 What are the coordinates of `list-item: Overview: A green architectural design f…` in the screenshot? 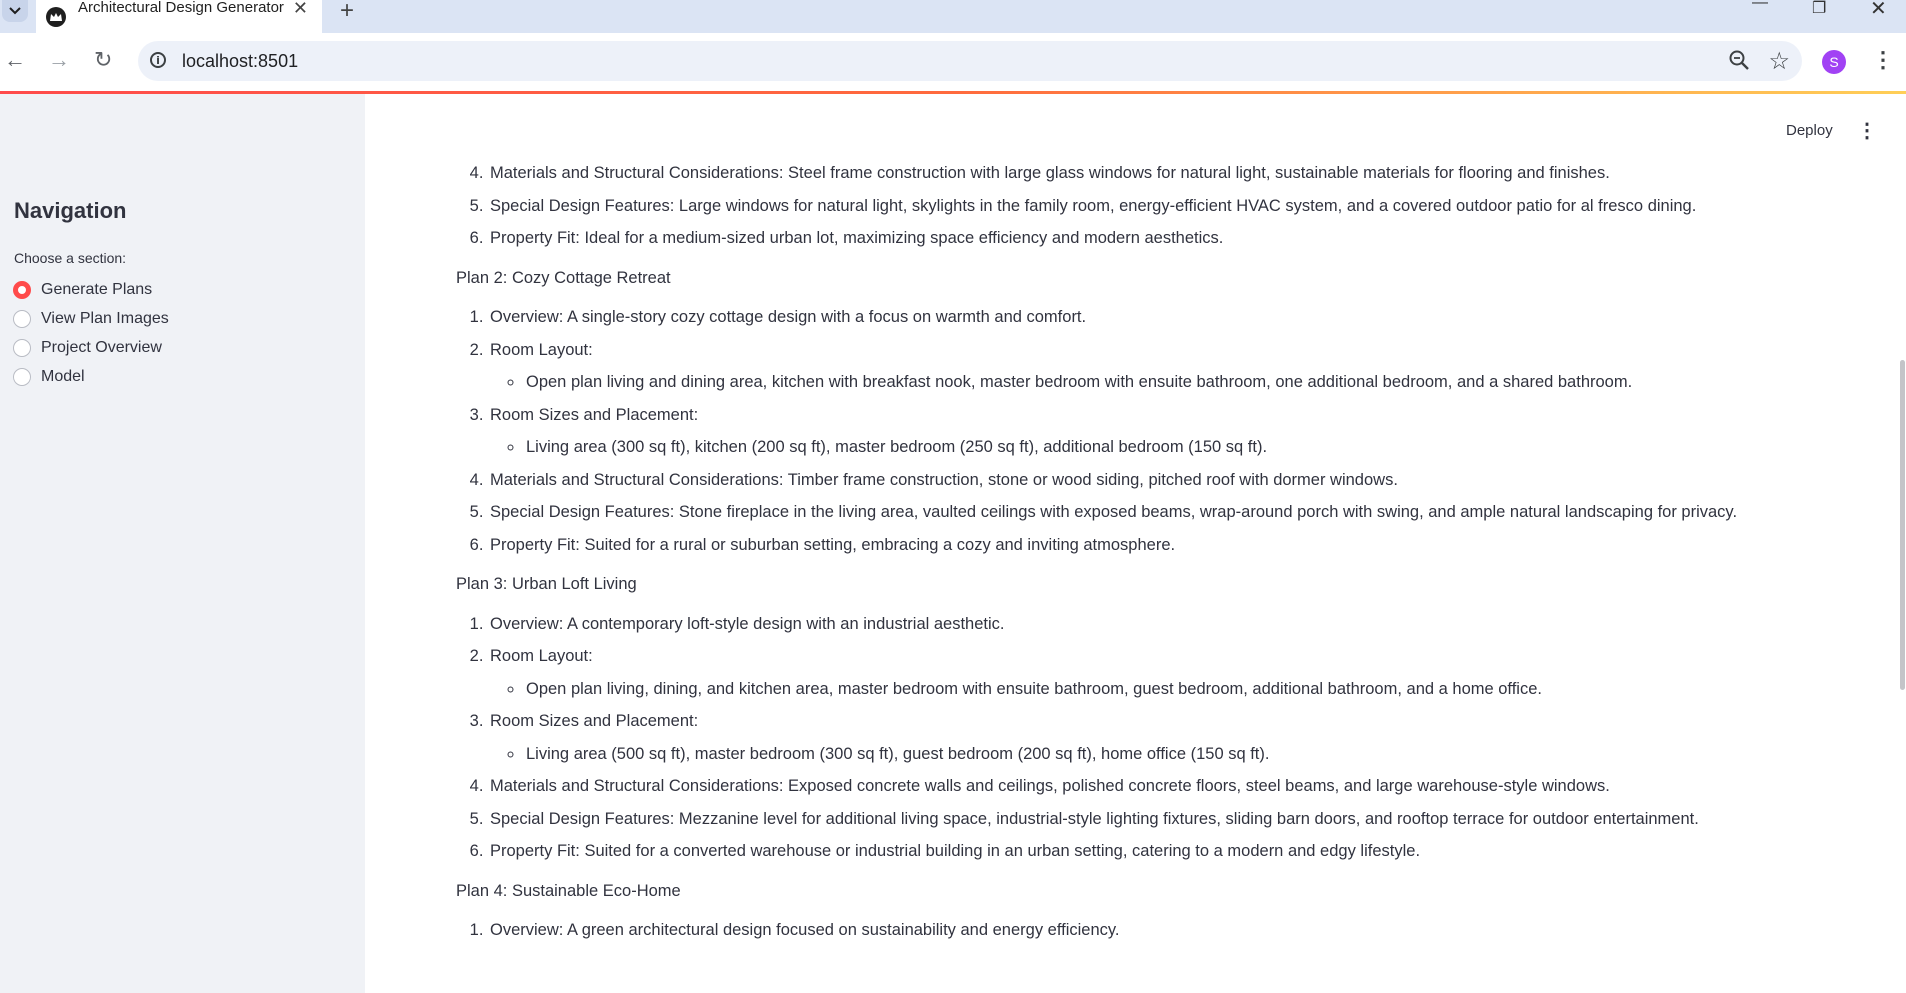 It's located at (1142, 930).